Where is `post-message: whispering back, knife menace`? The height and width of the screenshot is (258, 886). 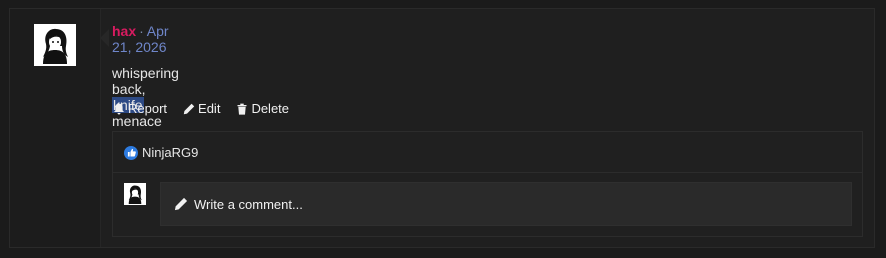
post-message: whispering back, knife menace is located at coordinates (145, 97).